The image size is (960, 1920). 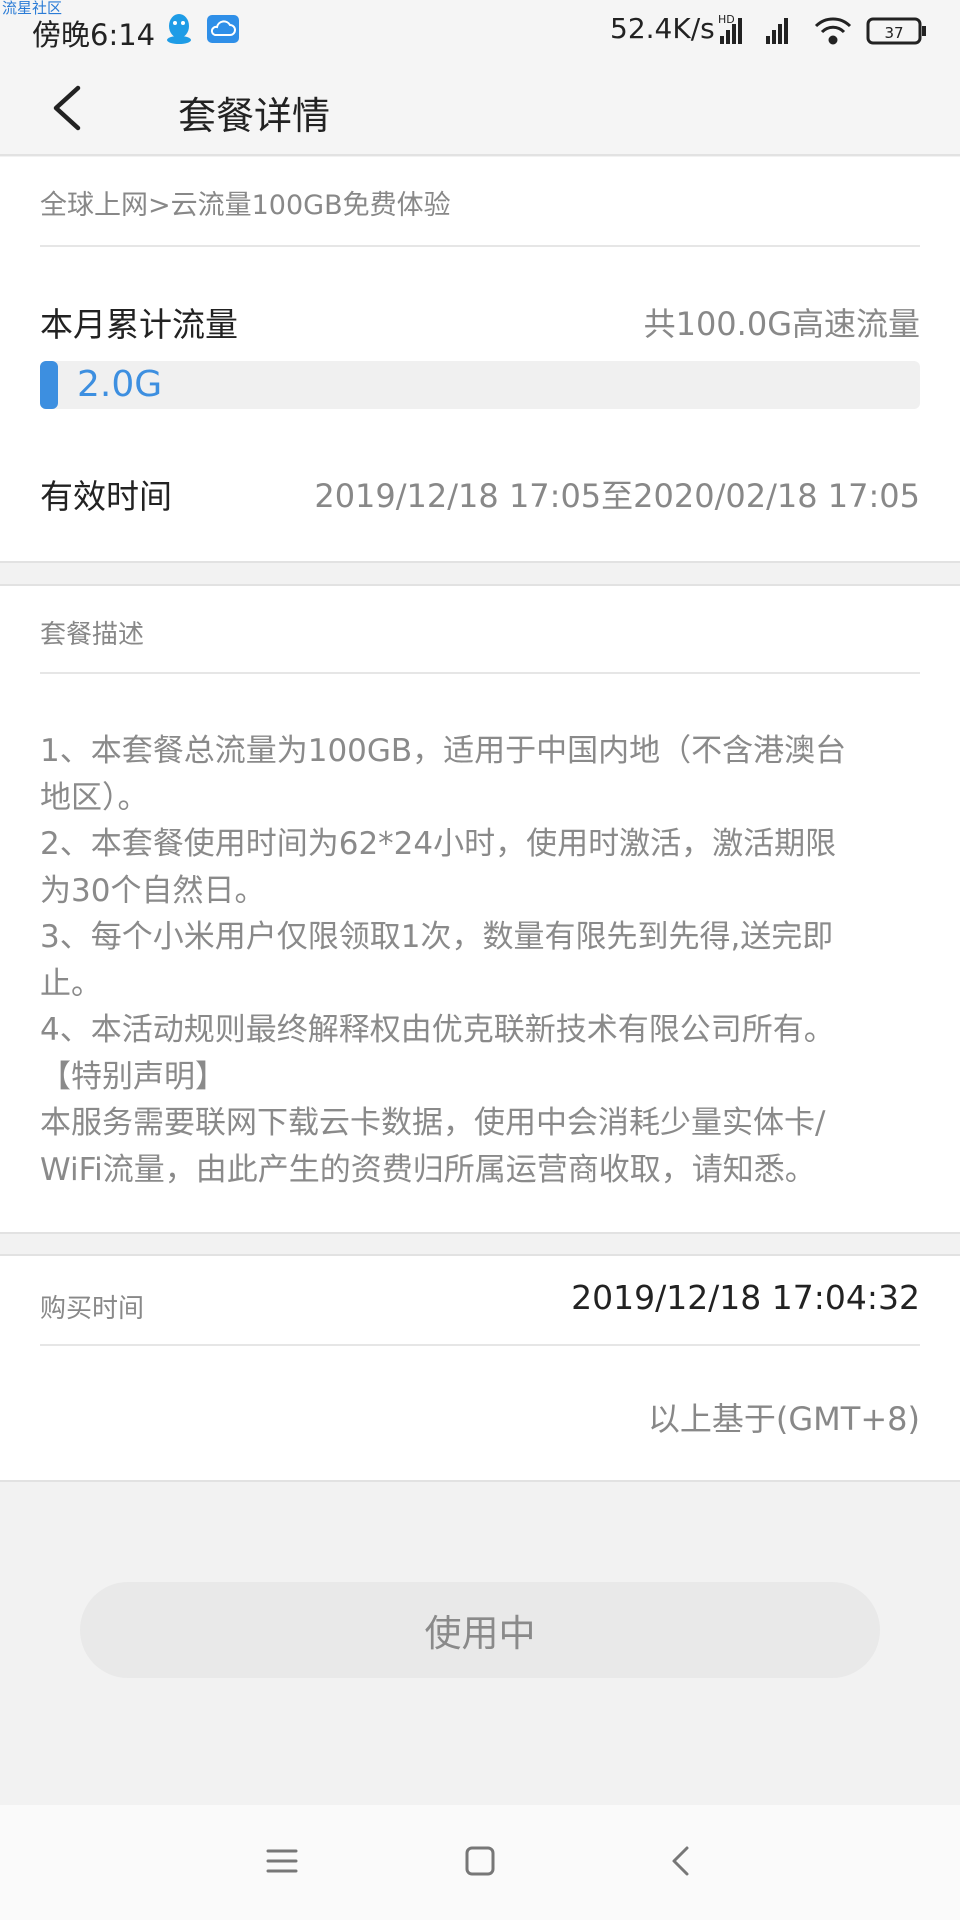 What do you see at coordinates (781, 324) in the screenshot?
I see `total-data-label: 共100.0G高速流量` at bounding box center [781, 324].